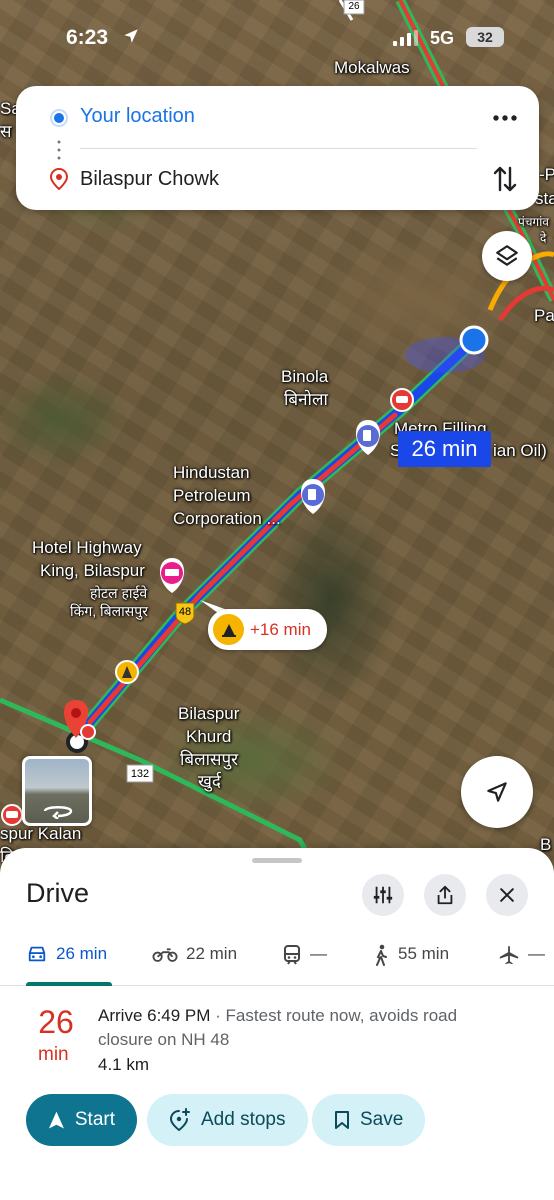 This screenshot has width=554, height=1200. What do you see at coordinates (277, 860) in the screenshot?
I see `sheet-drag-handle` at bounding box center [277, 860].